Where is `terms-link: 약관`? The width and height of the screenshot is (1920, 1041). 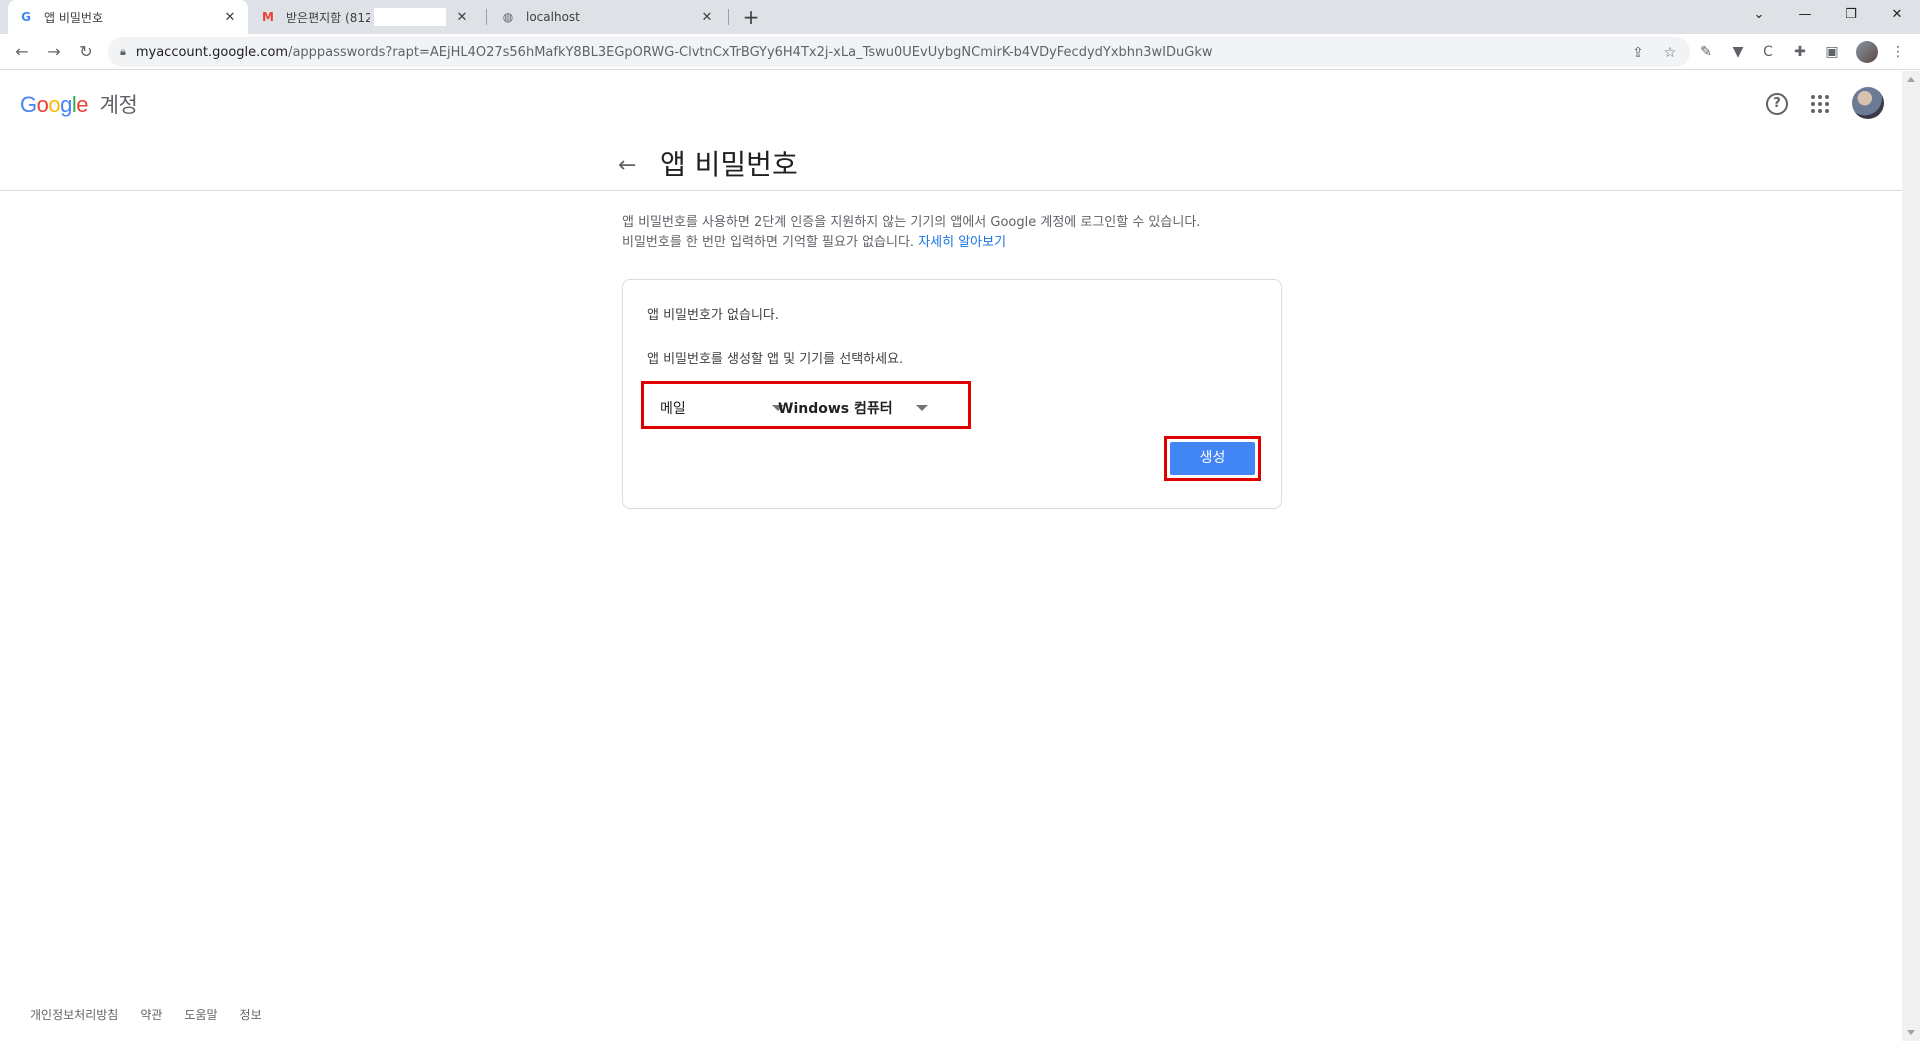
terms-link: 약관 is located at coordinates (151, 1014).